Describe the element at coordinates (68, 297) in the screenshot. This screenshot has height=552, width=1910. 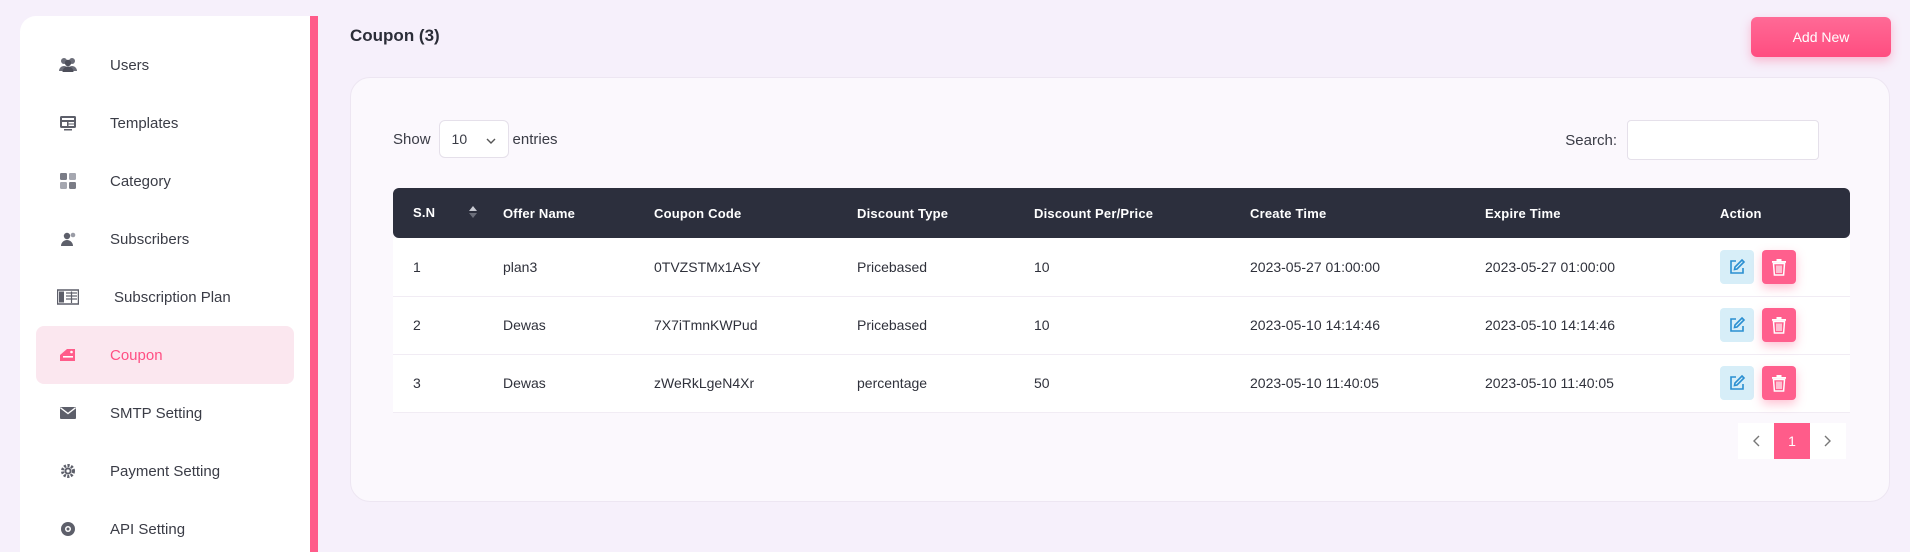
I see `plan-table-icon` at that location.